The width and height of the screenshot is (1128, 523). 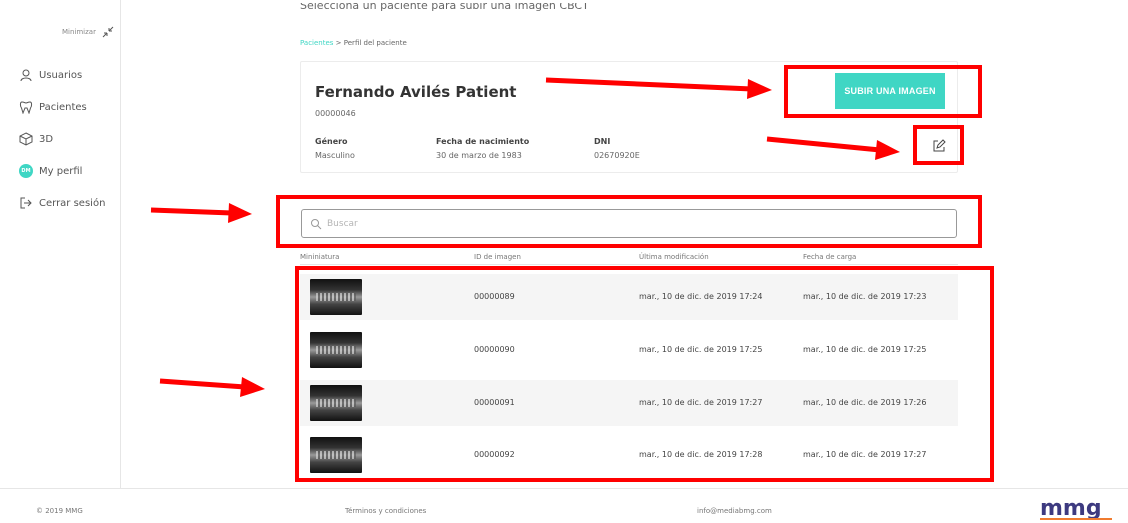 What do you see at coordinates (385, 511) in the screenshot?
I see `footer-terms-link: Términos y condiciones` at bounding box center [385, 511].